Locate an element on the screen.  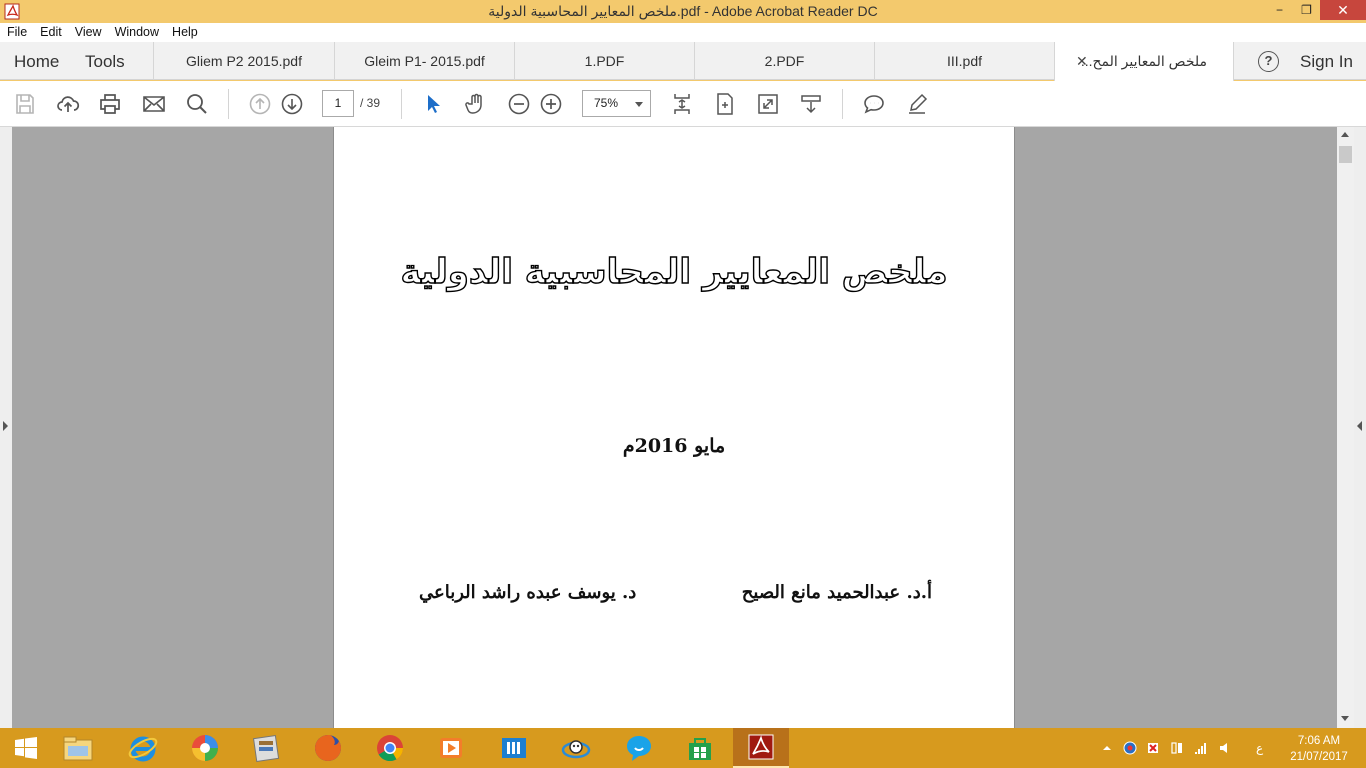
scroll-down-icon is located at coordinates (1345, 718).